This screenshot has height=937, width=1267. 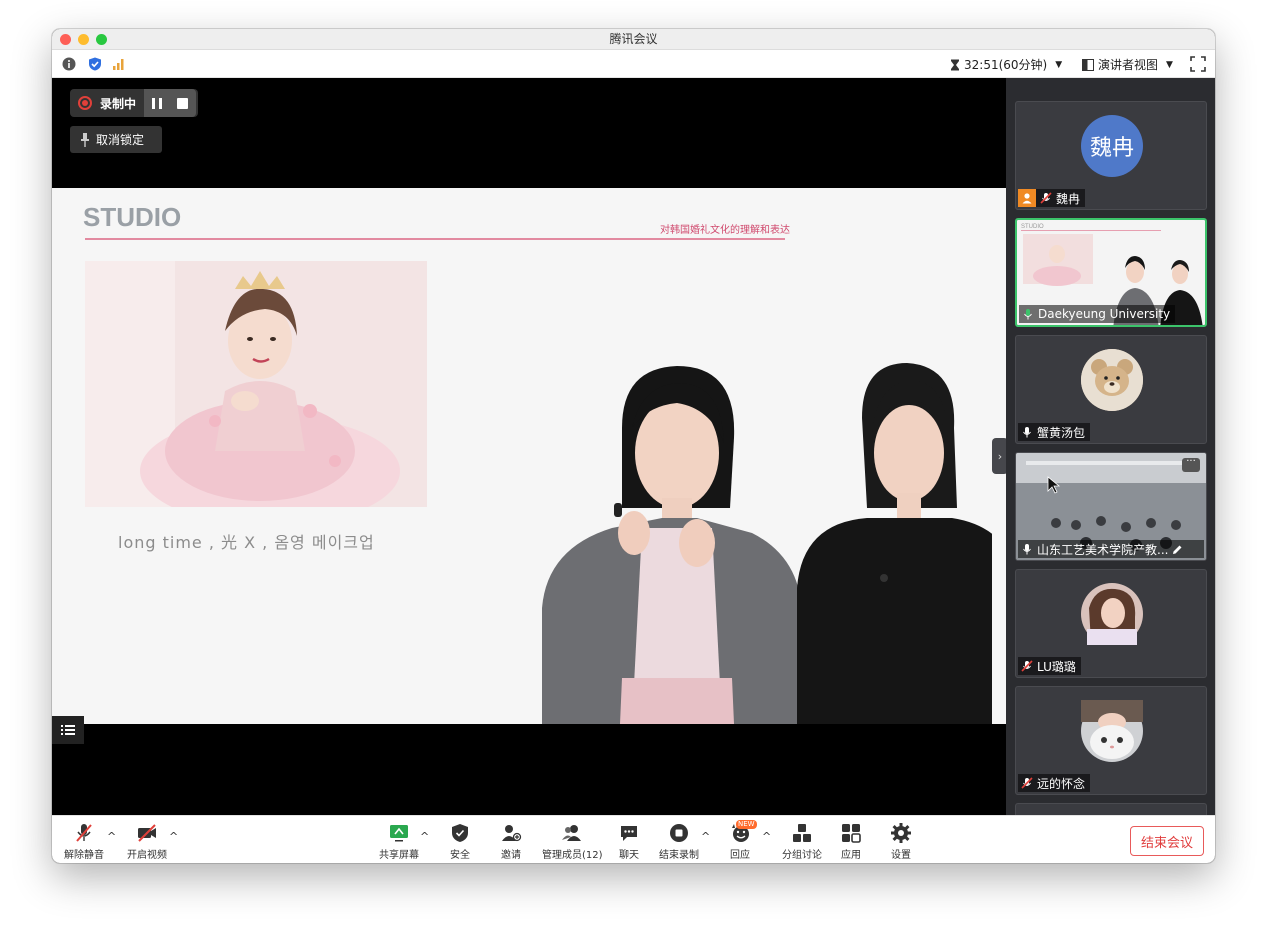 I want to click on participant-tile: 远的怀念, so click(x=1111, y=740).